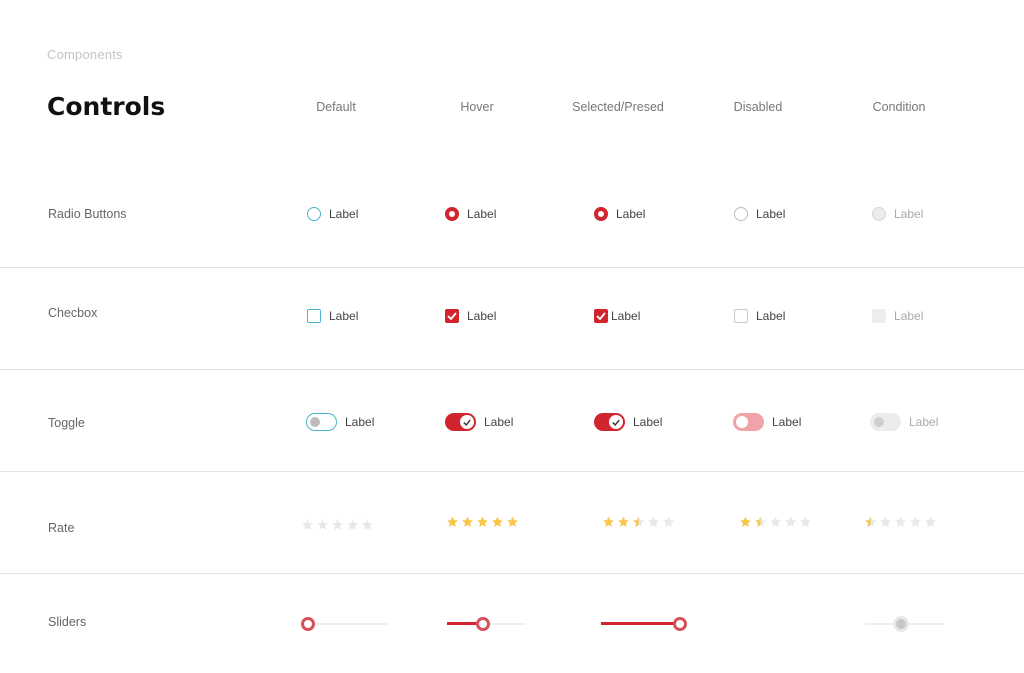  Describe the element at coordinates (904, 422) in the screenshot. I see `toggle-condition: Label` at that location.